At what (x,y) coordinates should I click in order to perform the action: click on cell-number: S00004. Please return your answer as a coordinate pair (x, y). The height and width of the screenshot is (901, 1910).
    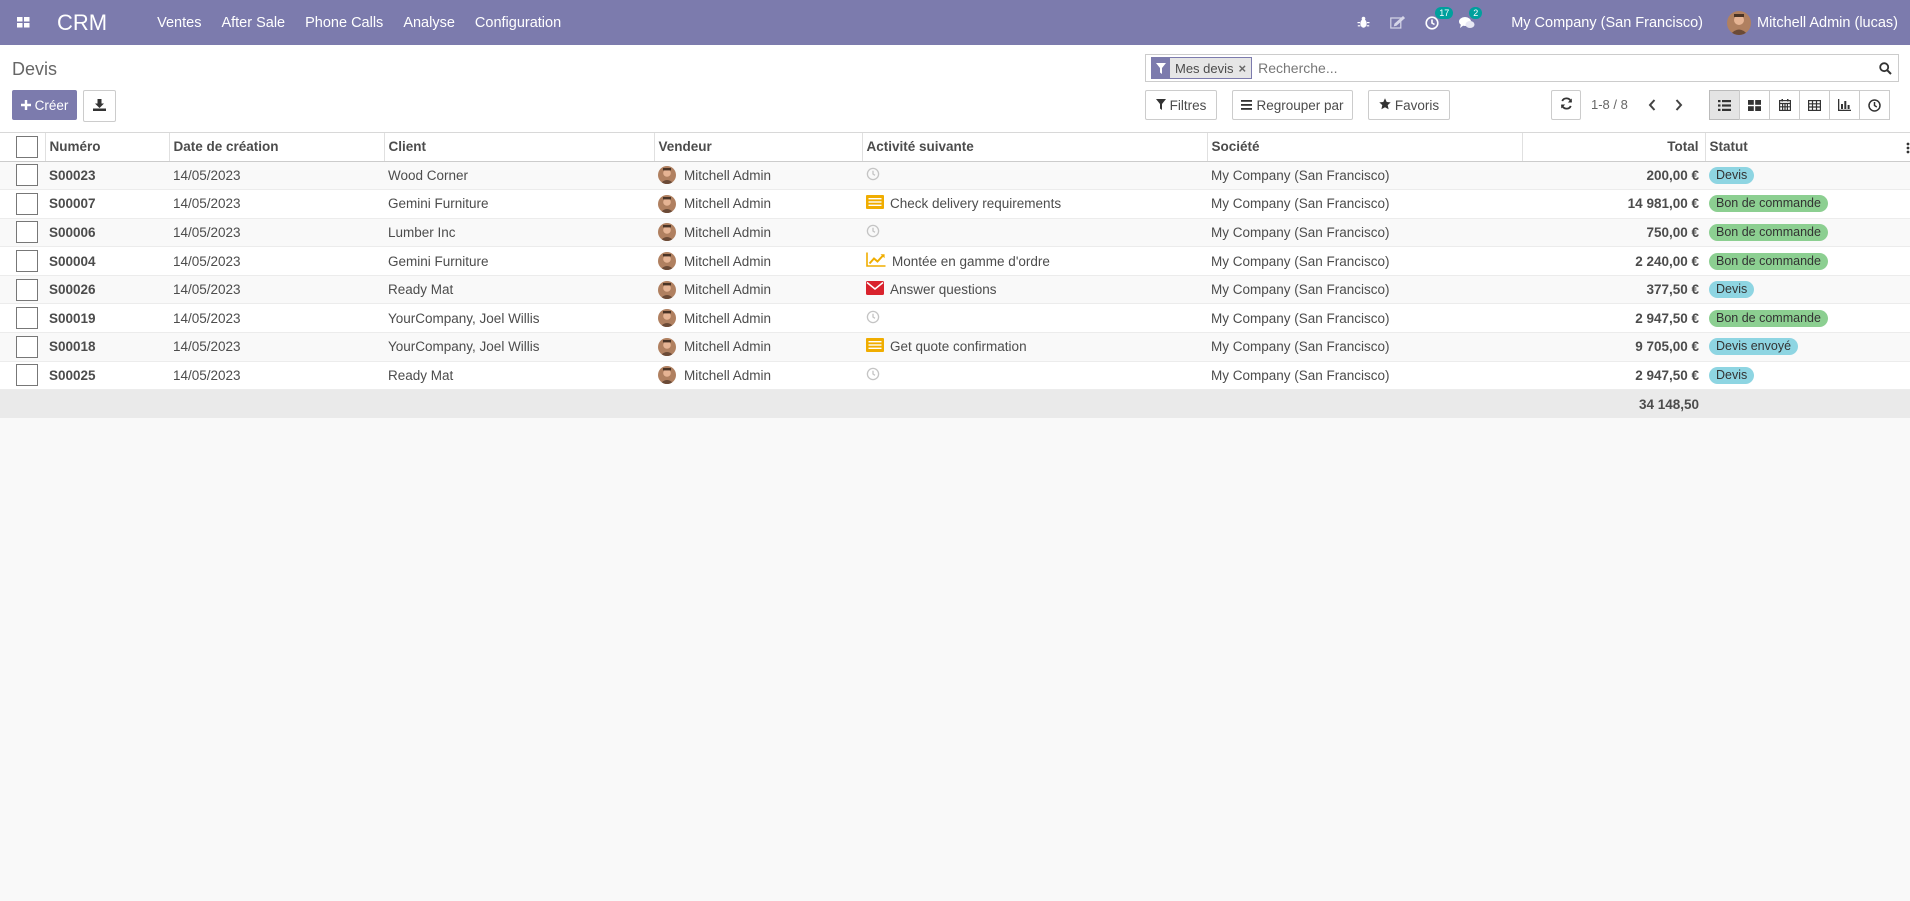
    Looking at the image, I should click on (107, 261).